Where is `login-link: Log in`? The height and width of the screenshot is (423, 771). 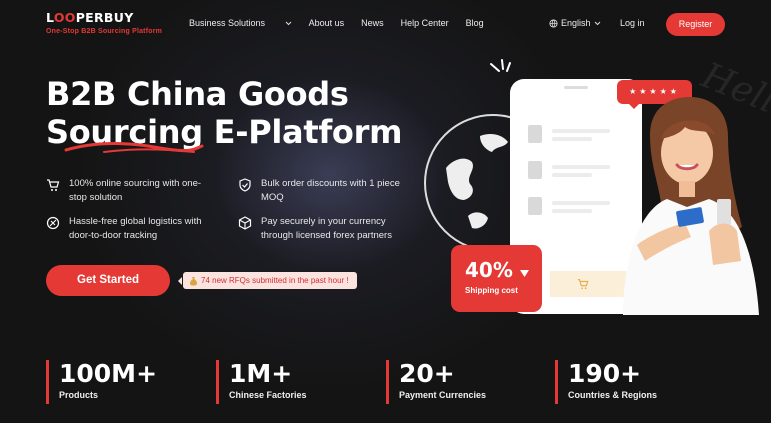
login-link: Log in is located at coordinates (632, 23).